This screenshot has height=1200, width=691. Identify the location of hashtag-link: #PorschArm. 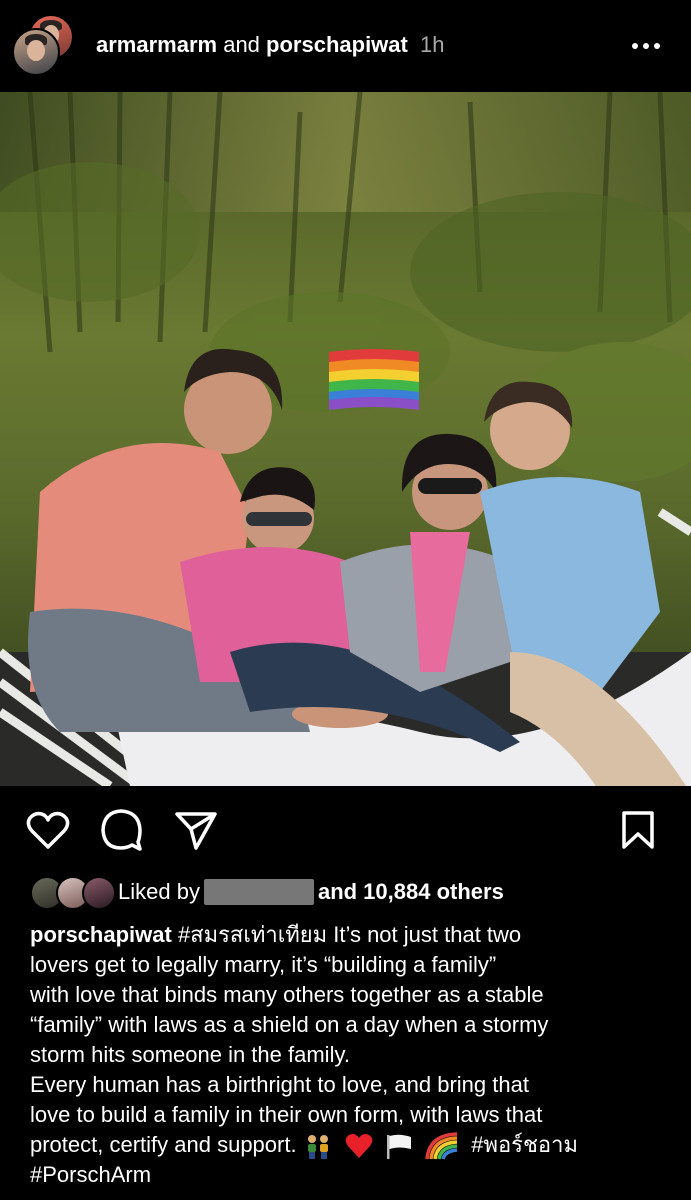
(350, 1175).